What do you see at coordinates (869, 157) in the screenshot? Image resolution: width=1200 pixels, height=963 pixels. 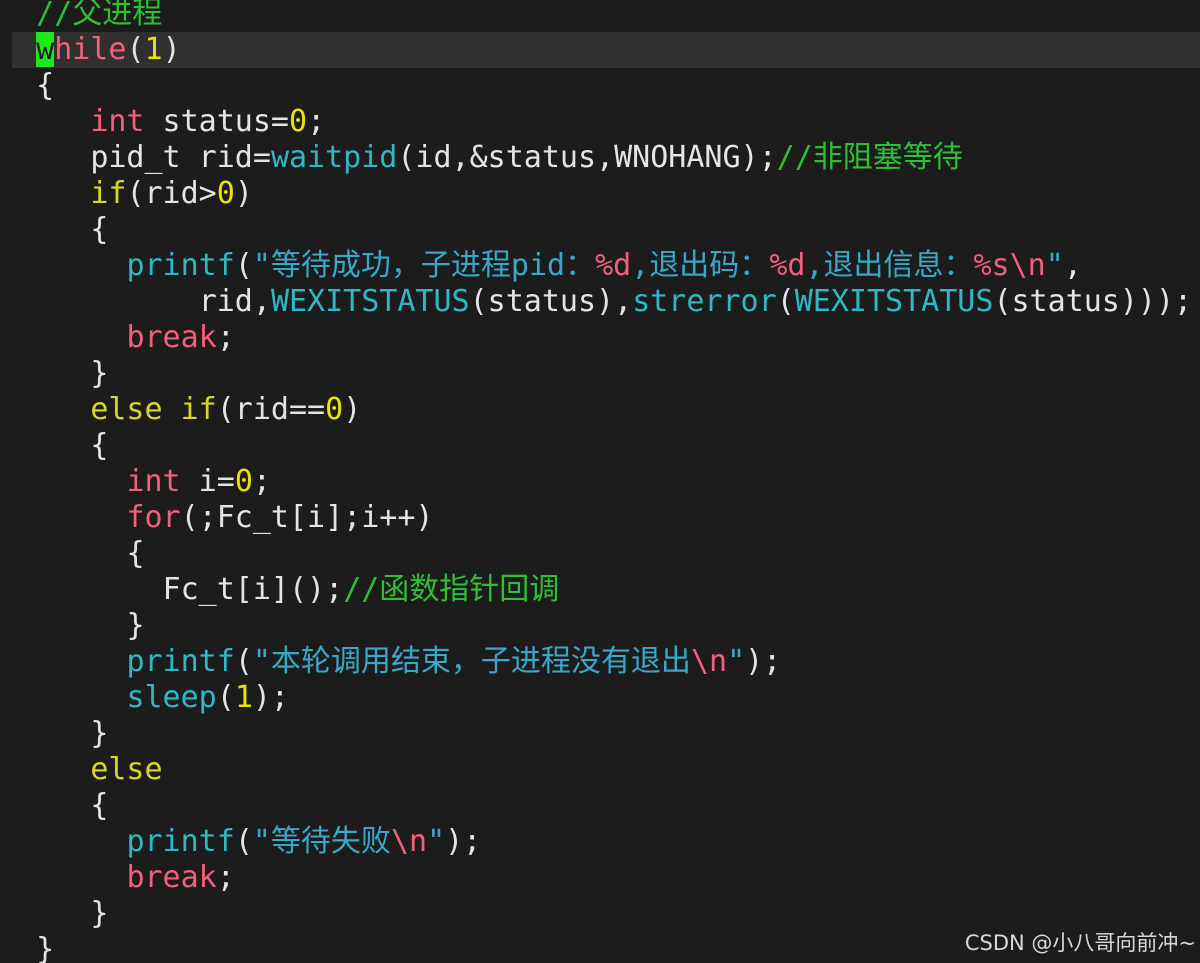 I see `code-token: //非阻塞等待` at bounding box center [869, 157].